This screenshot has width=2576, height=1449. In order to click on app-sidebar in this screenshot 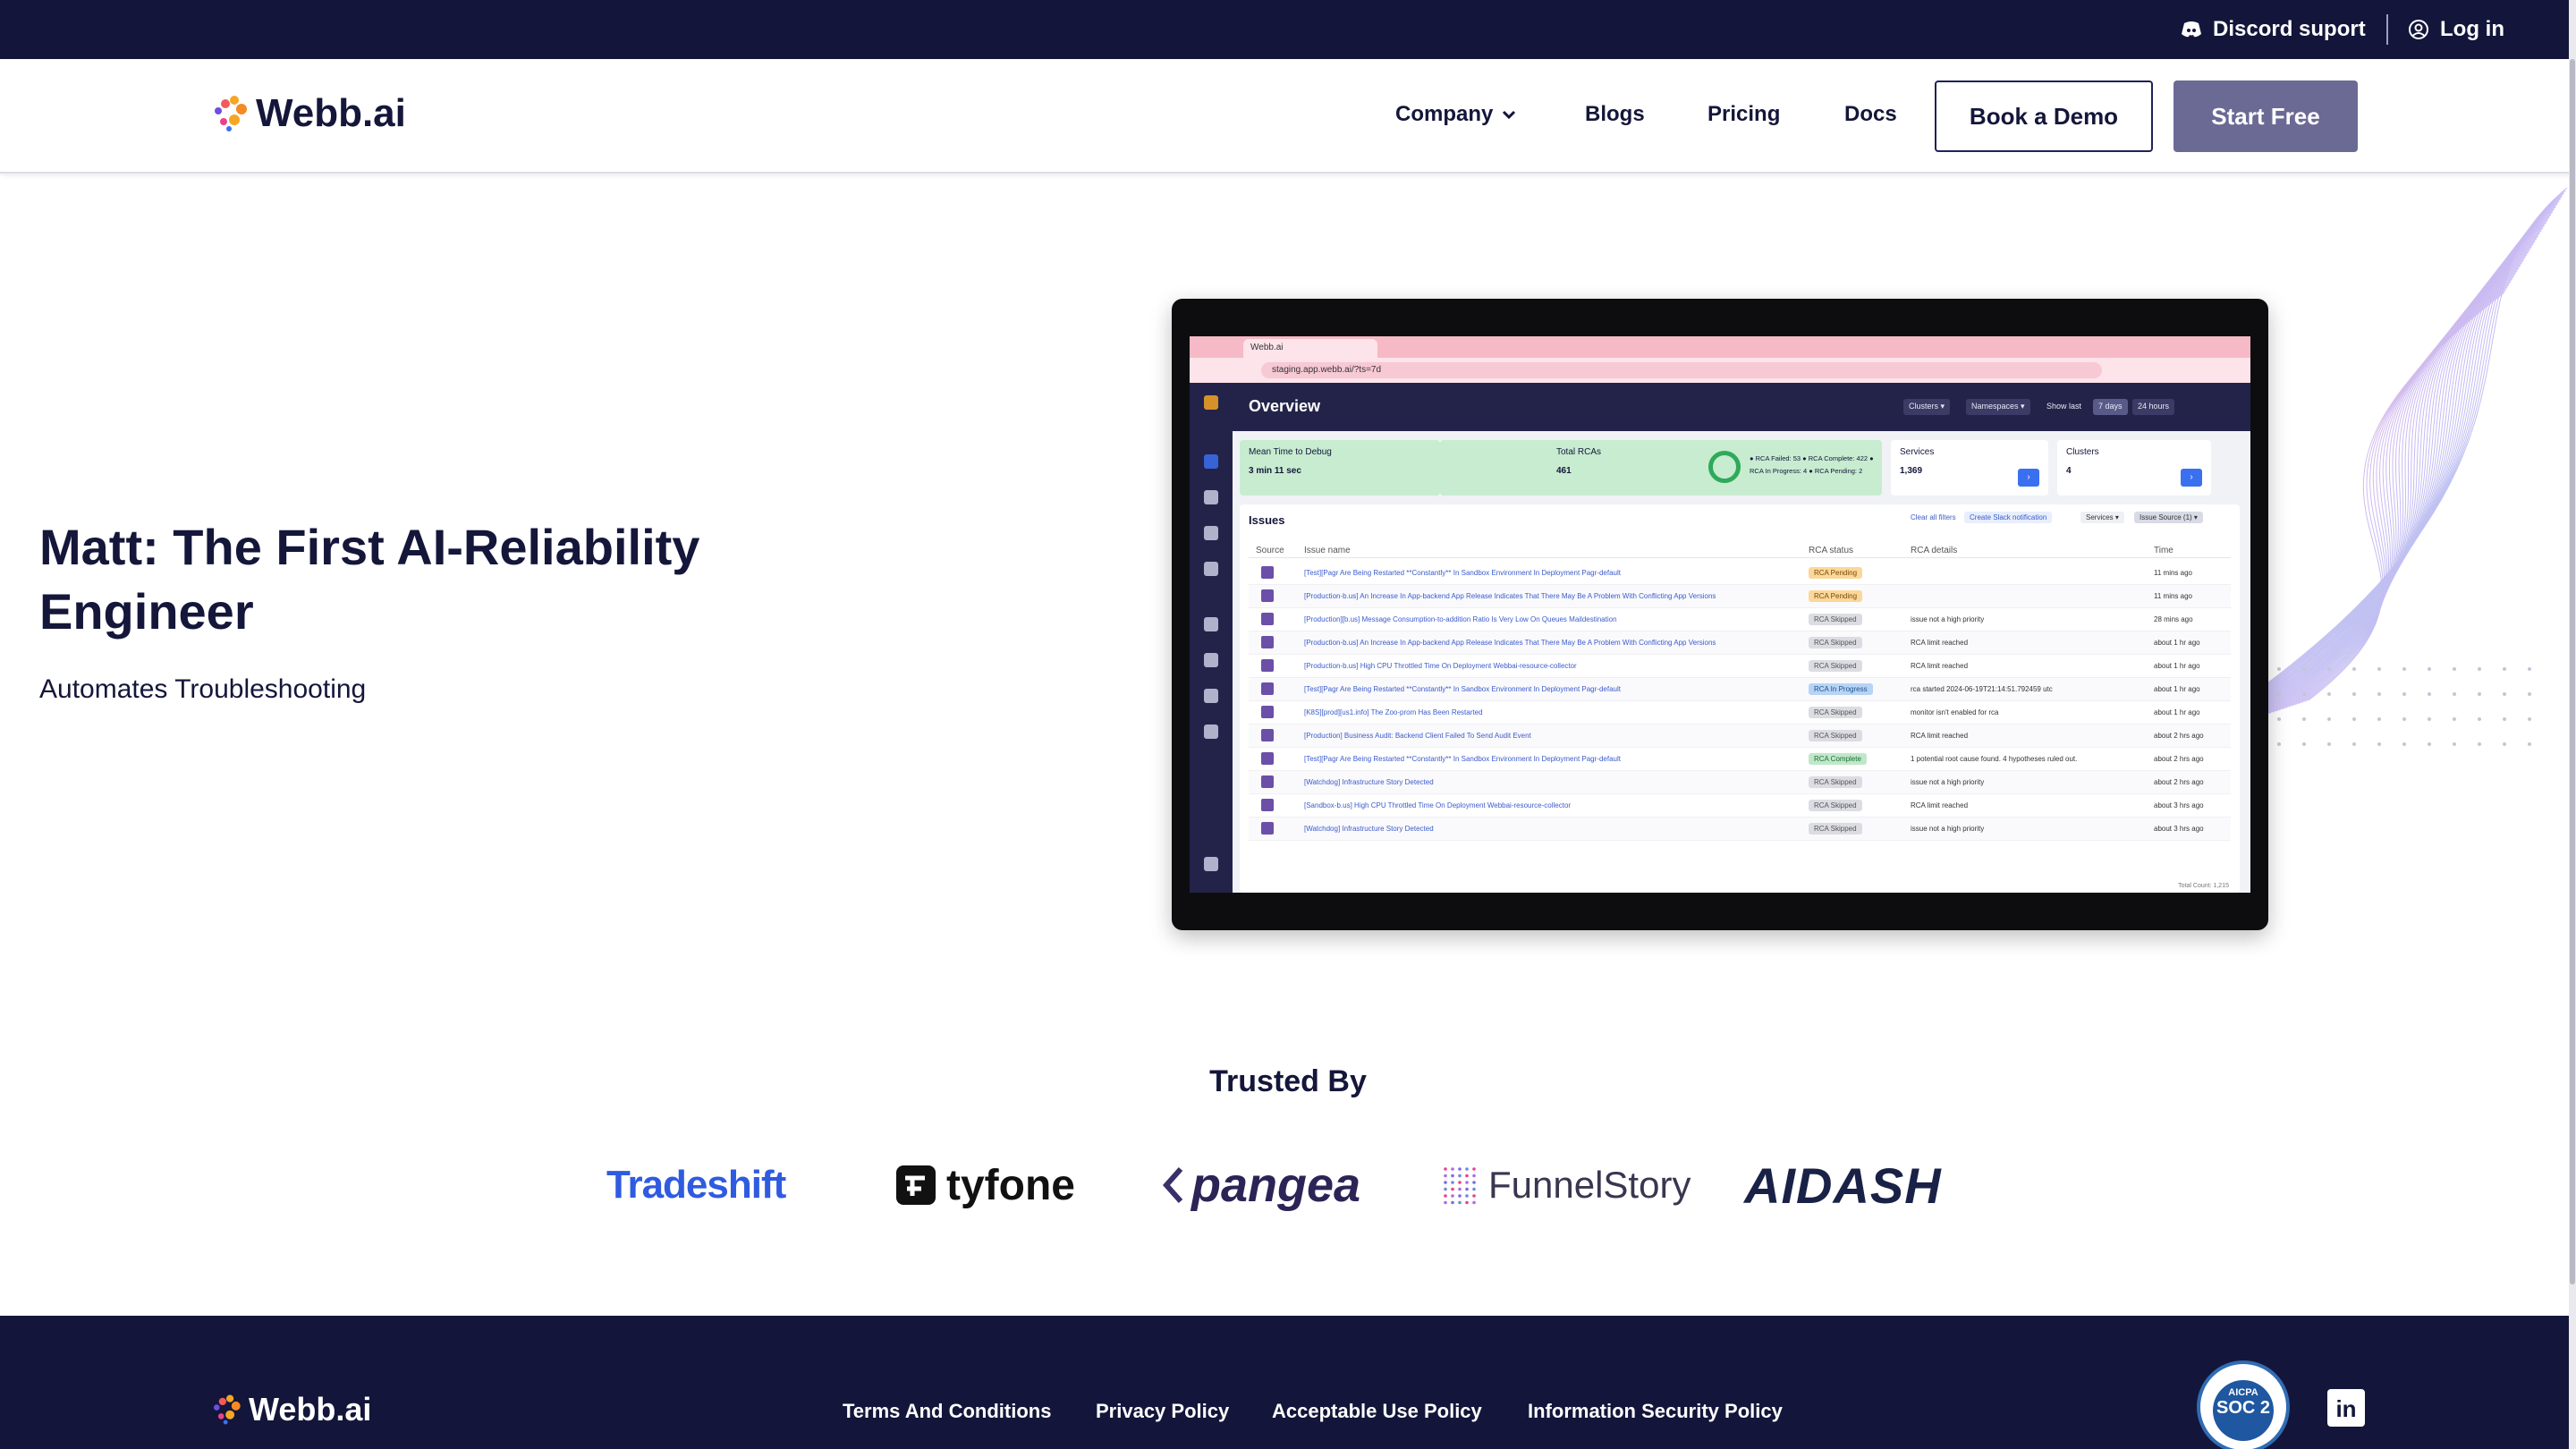, I will do `click(1211, 638)`.